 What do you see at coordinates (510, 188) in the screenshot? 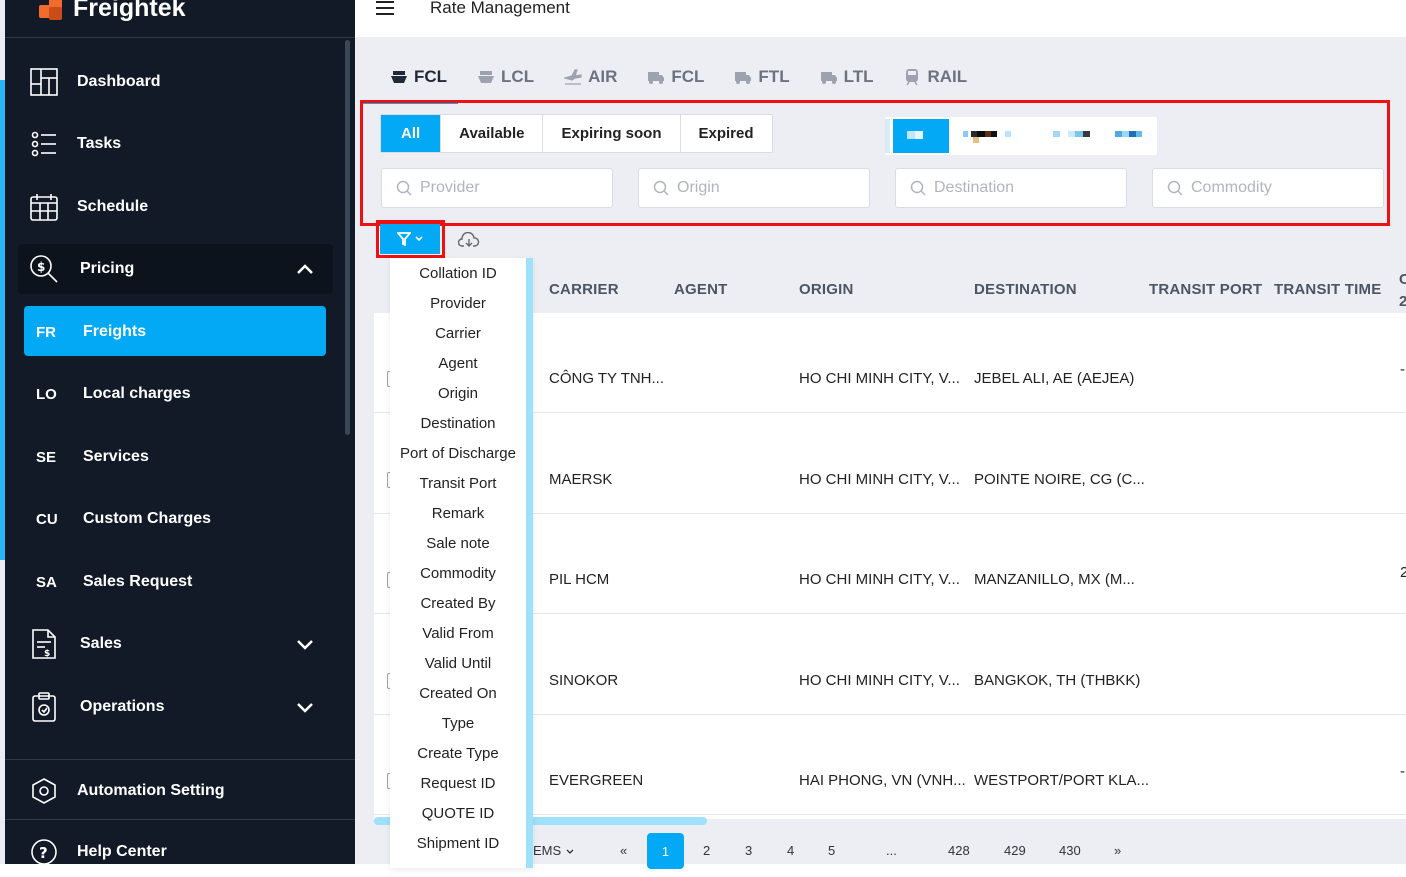
I see `provider-search-input` at bounding box center [510, 188].